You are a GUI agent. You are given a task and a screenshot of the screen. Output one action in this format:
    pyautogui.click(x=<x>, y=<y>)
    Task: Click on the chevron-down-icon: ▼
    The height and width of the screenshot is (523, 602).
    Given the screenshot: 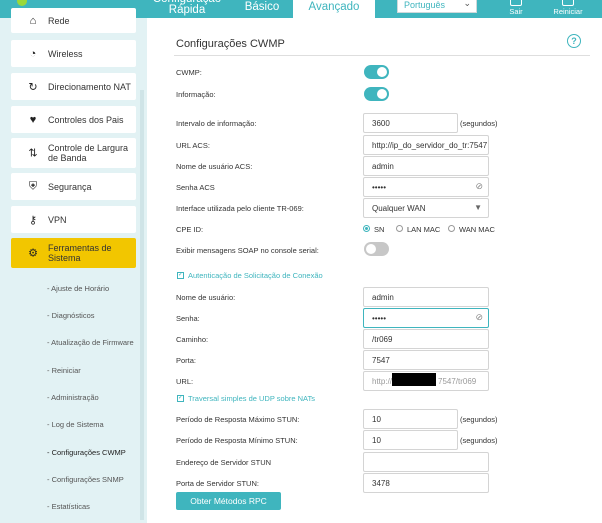 What is the action you would take?
    pyautogui.click(x=478, y=207)
    